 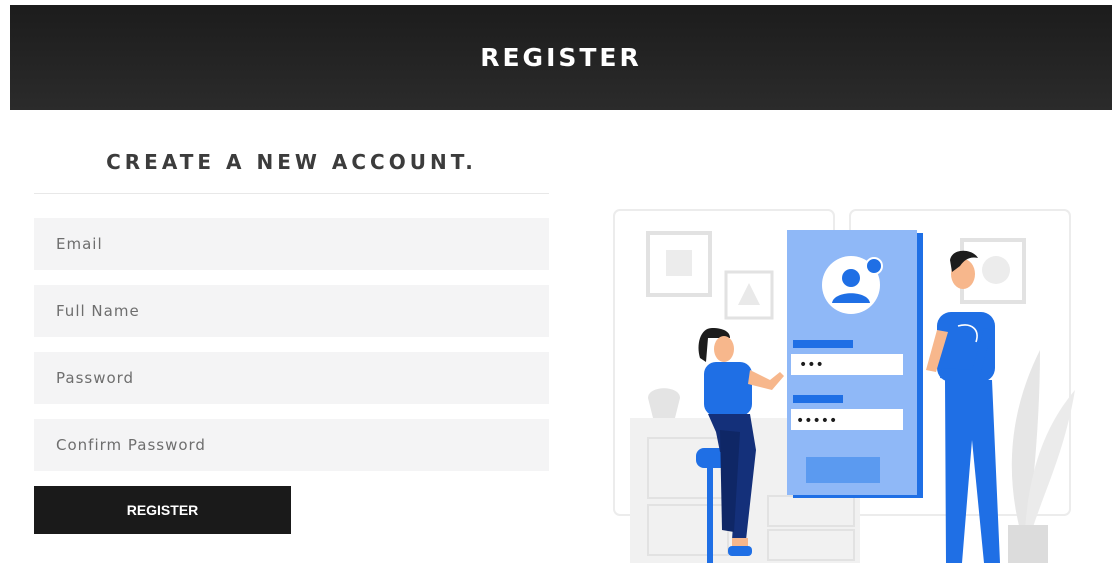 I want to click on plant-icon, so click(x=1041, y=456).